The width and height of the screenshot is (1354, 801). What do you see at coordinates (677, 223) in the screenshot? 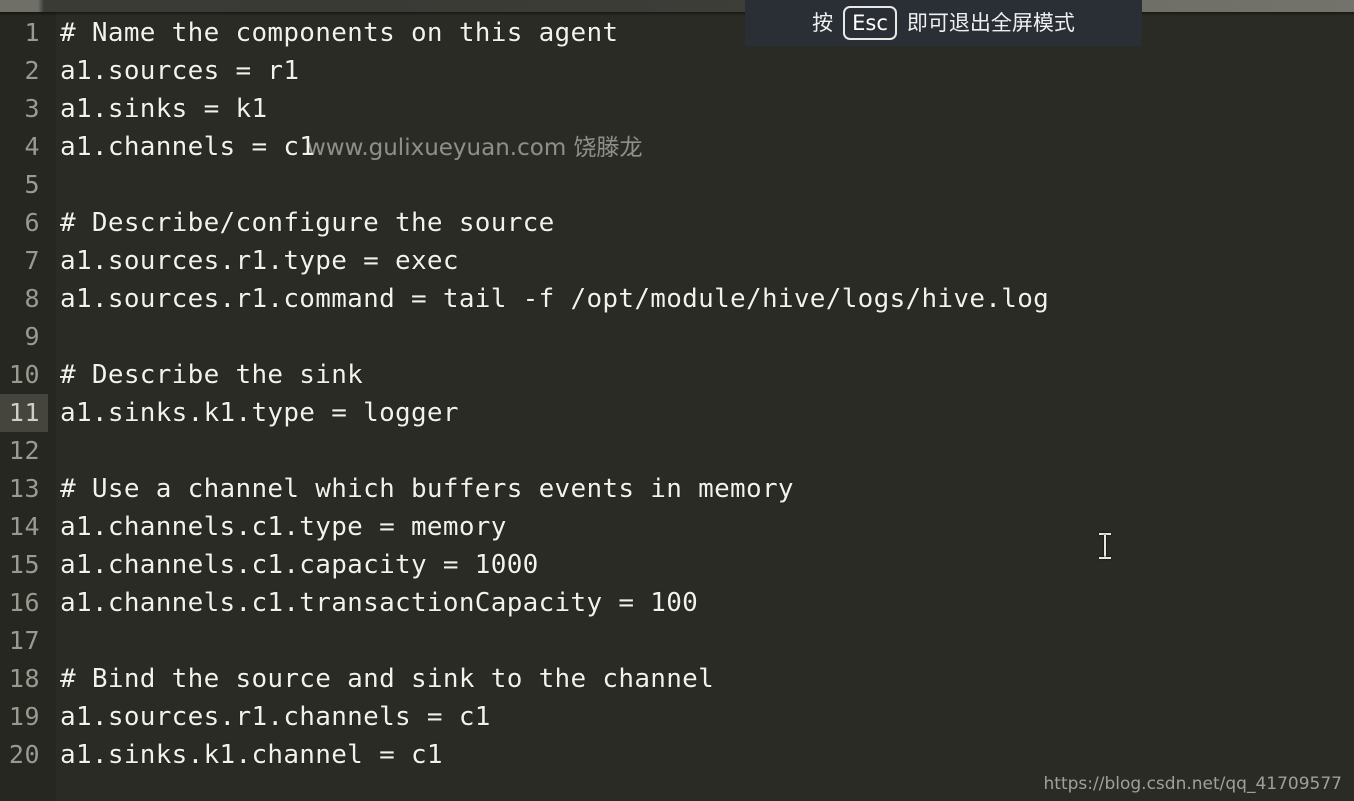
I see `code-line: 6 # Describe/configure the source` at bounding box center [677, 223].